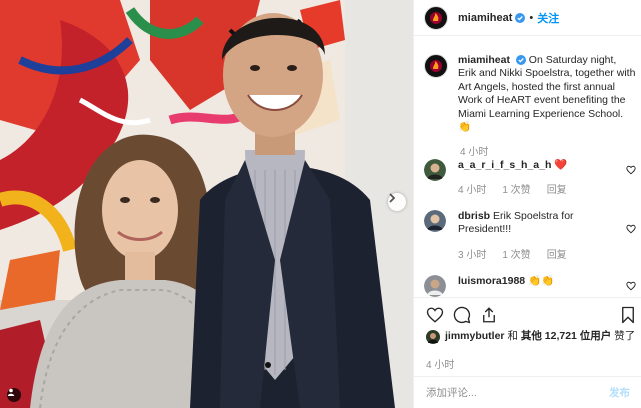 This screenshot has width=641, height=408. What do you see at coordinates (489, 315) in the screenshot?
I see `share-icon` at bounding box center [489, 315].